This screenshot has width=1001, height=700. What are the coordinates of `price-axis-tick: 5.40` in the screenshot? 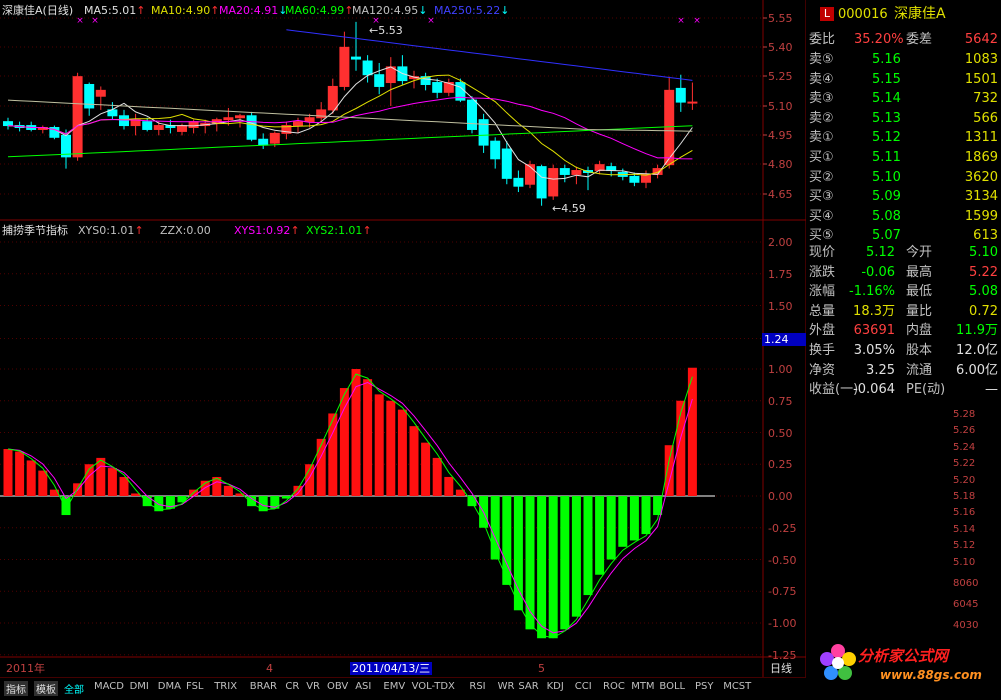 It's located at (780, 47).